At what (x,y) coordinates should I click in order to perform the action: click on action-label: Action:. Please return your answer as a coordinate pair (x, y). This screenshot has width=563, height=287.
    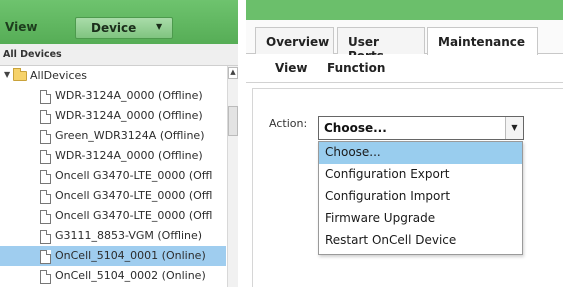
    Looking at the image, I should click on (288, 123).